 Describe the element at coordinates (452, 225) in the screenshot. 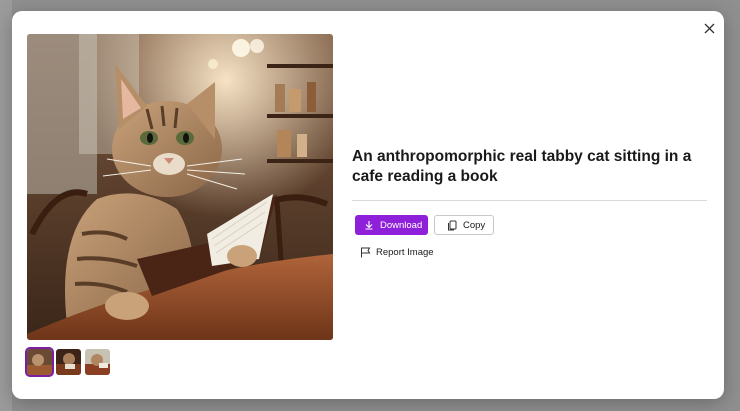

I see `copy-icon` at that location.